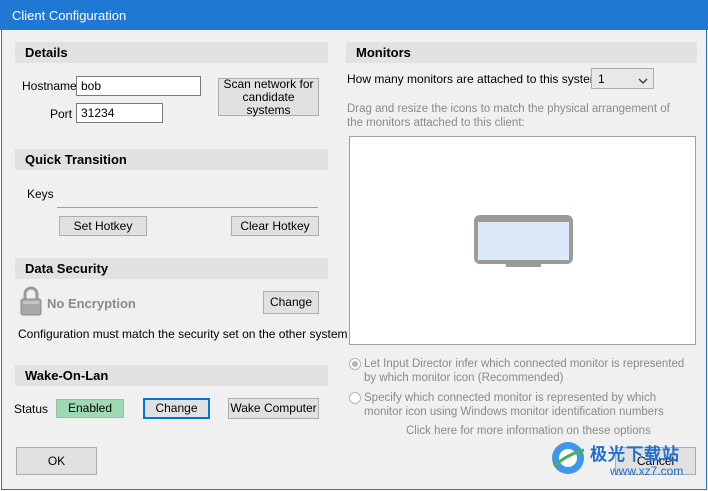 Image resolution: width=708 pixels, height=491 pixels. Describe the element at coordinates (171, 52) in the screenshot. I see `details-header: Details` at that location.